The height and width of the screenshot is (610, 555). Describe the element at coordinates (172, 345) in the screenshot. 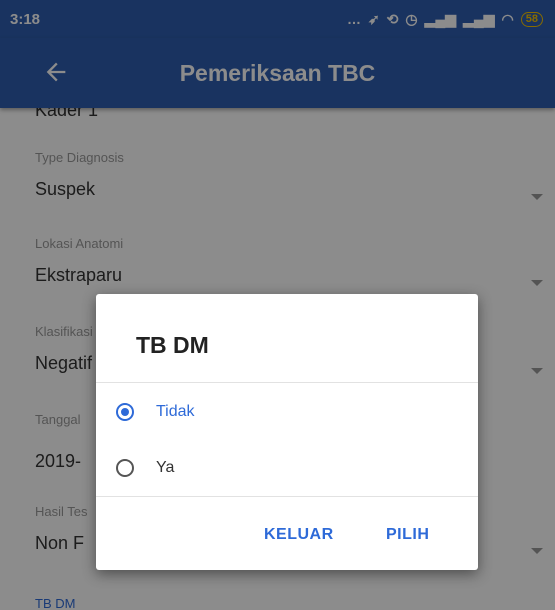

I see `dialog-title: TB DM` at that location.